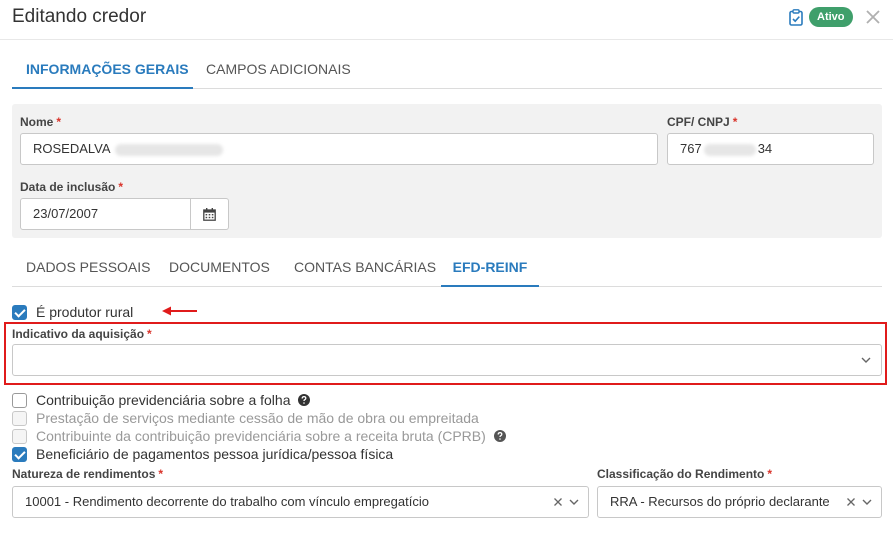 The height and width of the screenshot is (534, 893). Describe the element at coordinates (219, 268) in the screenshot. I see `tab-documentos: DOCUMENTOS` at that location.